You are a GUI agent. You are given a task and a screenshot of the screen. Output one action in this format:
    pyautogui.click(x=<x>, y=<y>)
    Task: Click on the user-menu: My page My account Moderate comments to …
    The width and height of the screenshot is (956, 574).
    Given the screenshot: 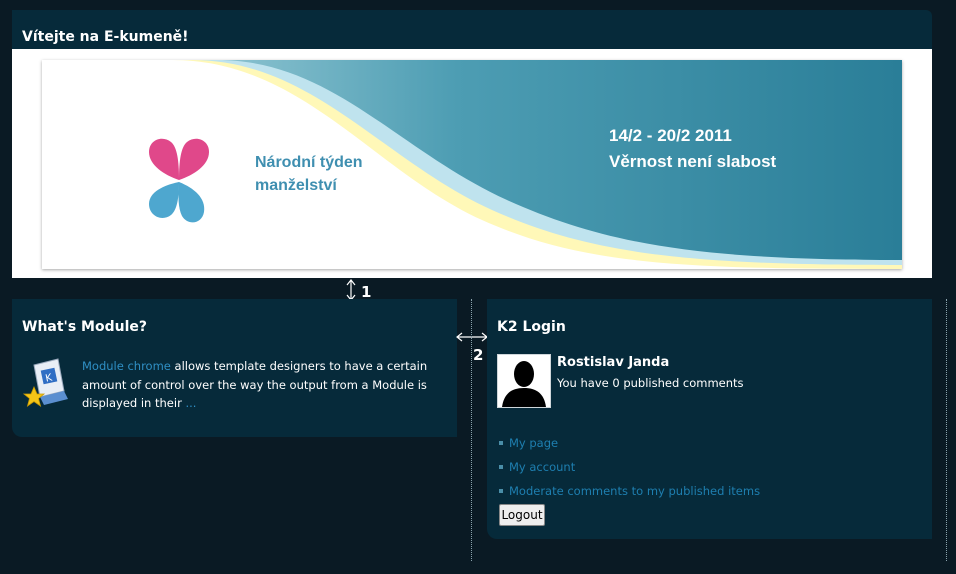 What is the action you would take?
    pyautogui.click(x=629, y=467)
    